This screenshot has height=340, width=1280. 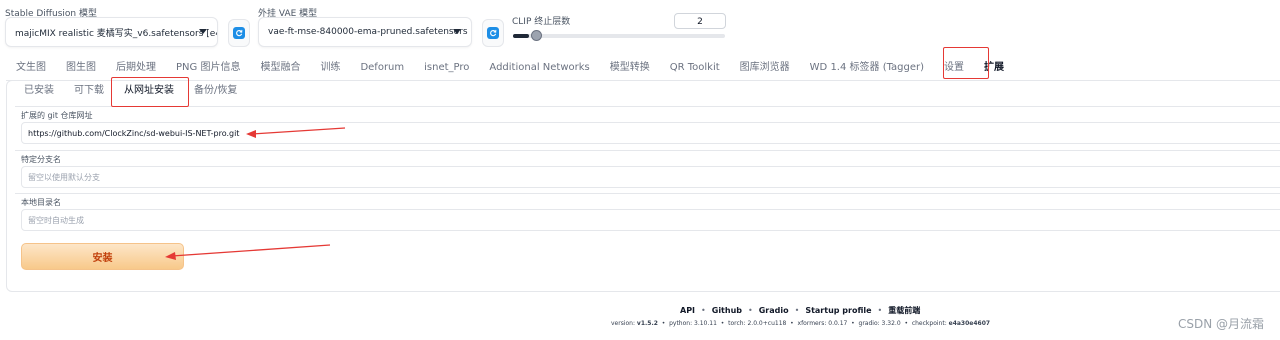 What do you see at coordinates (879, 323) in the screenshot?
I see `gradio-version: gradio: 3.32.0` at bounding box center [879, 323].